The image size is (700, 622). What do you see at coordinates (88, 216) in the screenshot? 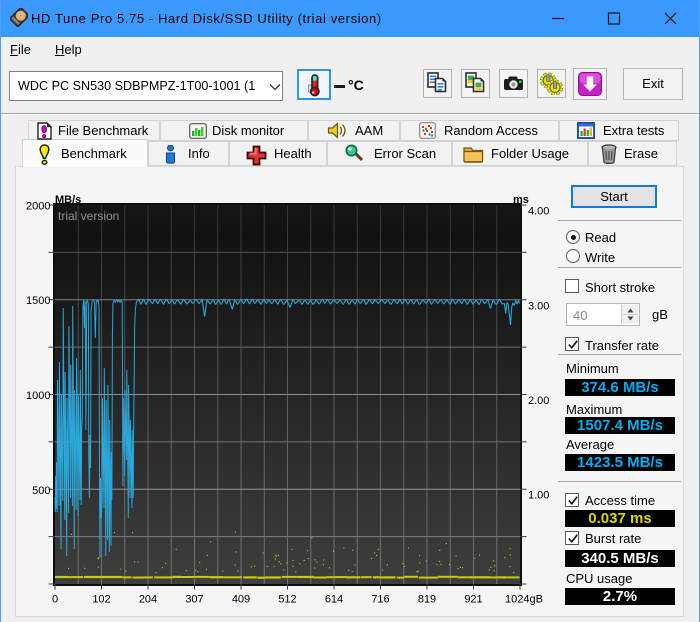
I see `svg-text: trial version` at bounding box center [88, 216].